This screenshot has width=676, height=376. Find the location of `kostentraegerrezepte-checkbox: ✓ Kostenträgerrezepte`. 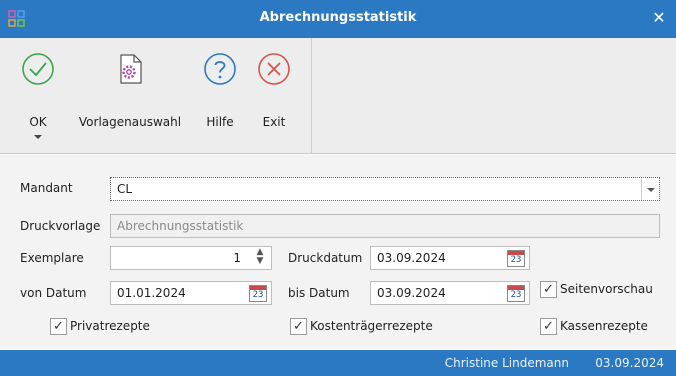

kostentraegerrezepte-checkbox: ✓ Kostenträgerrezepte is located at coordinates (375, 327).